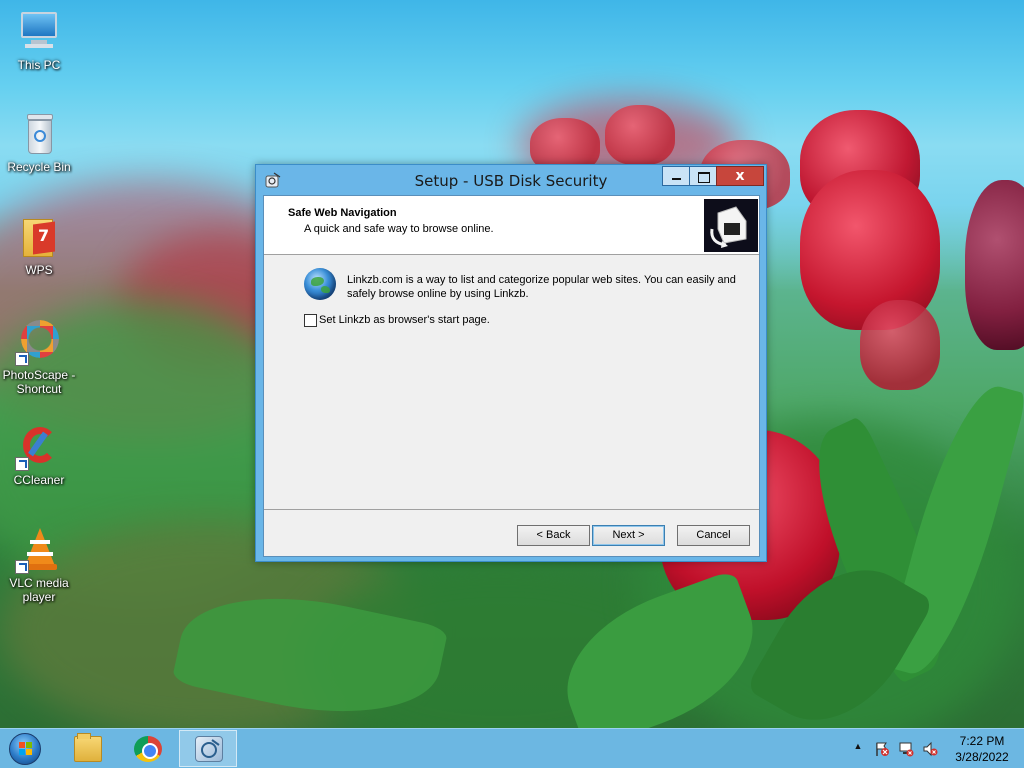  I want to click on taskbar-app-chrome, so click(147, 748).